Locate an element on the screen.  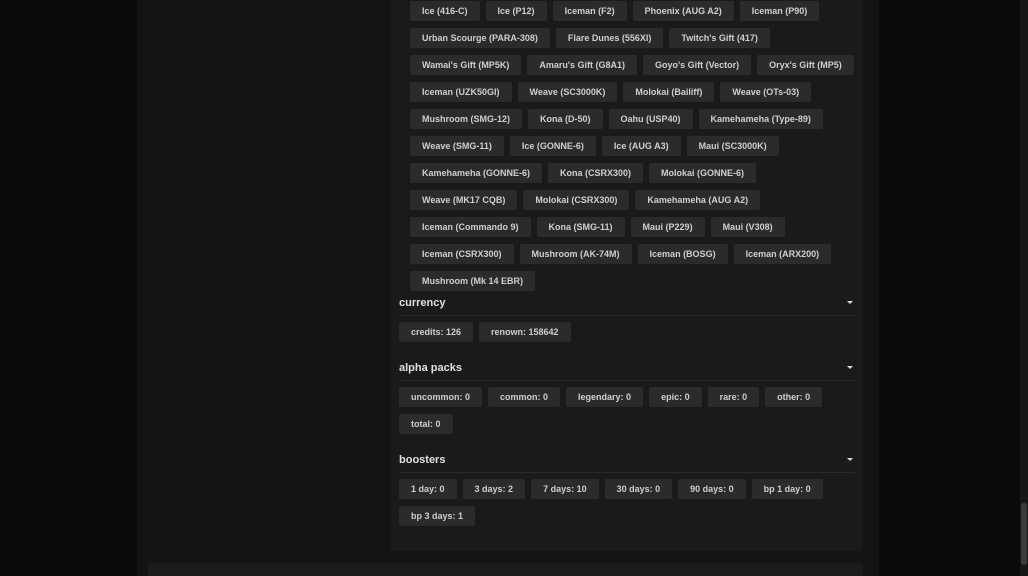
weapon-skin-chip: Kamehameha (Type-89) is located at coordinates (760, 119).